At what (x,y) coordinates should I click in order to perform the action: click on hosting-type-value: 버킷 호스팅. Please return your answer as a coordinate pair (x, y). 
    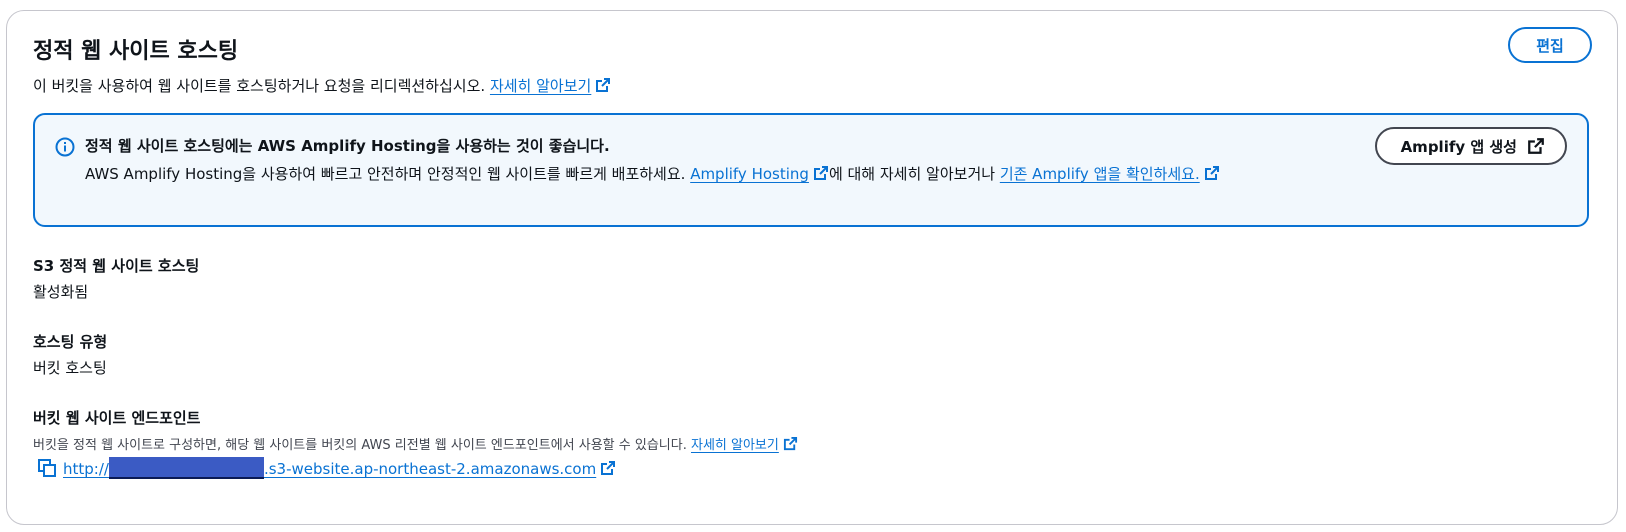
    Looking at the image, I should click on (70, 368).